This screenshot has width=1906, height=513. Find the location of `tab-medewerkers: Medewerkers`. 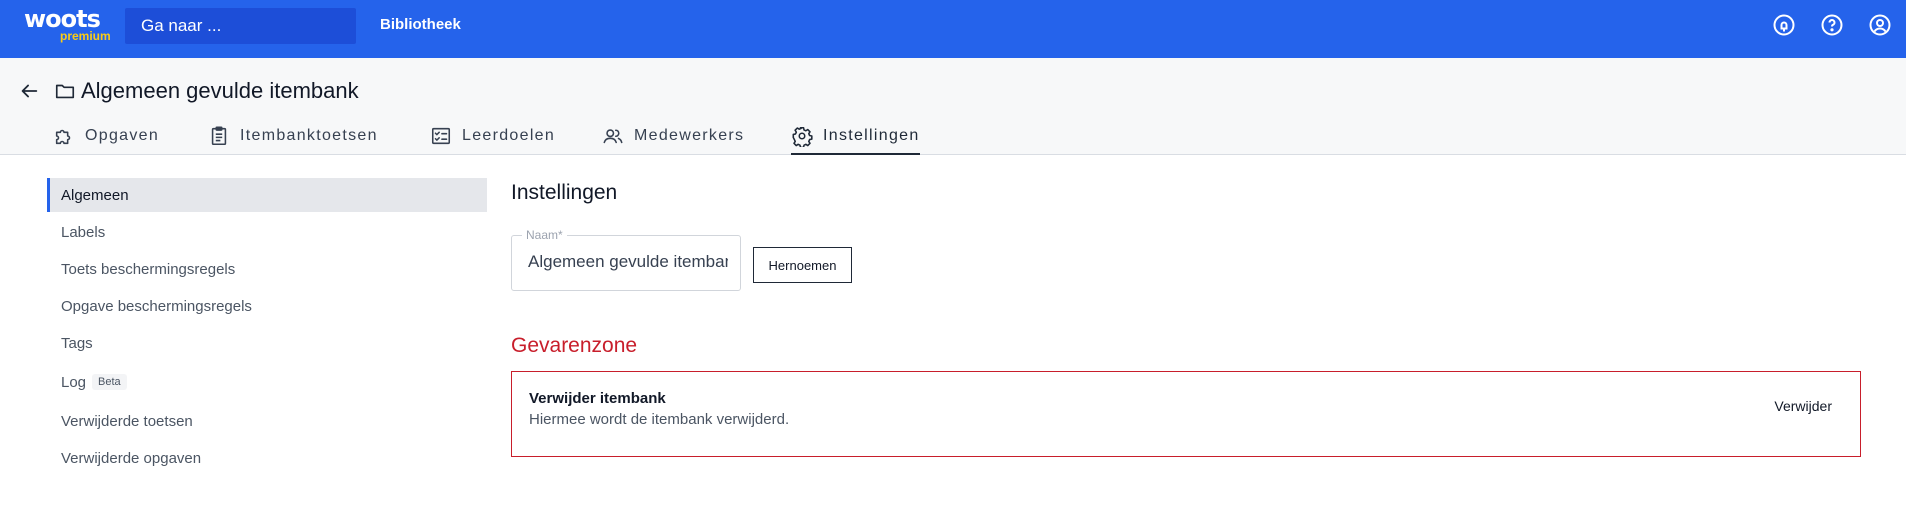

tab-medewerkers: Medewerkers is located at coordinates (673, 135).